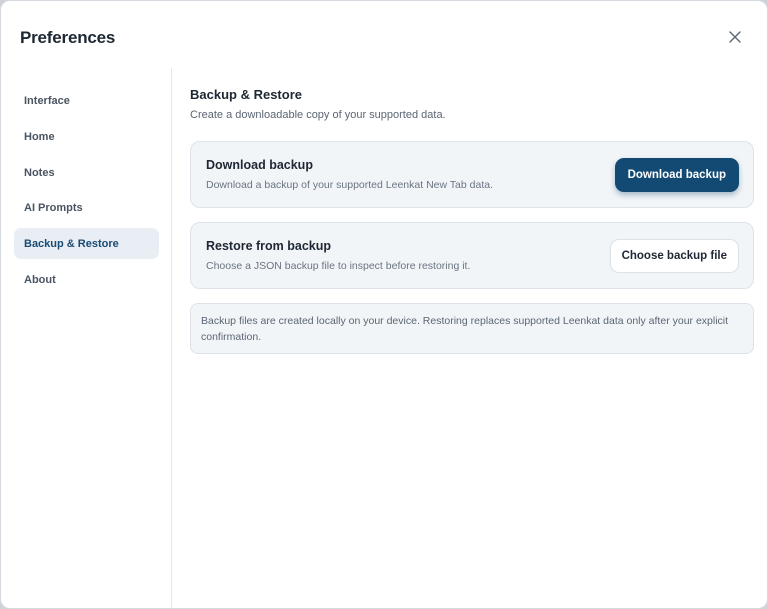 This screenshot has height=609, width=768. I want to click on close-icon, so click(735, 37).